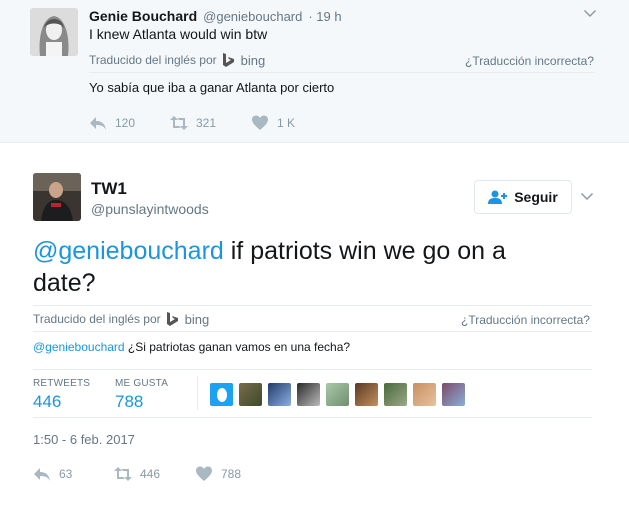 This screenshot has height=506, width=629. What do you see at coordinates (150, 209) in the screenshot?
I see `author-handle: @punslayintwoods` at bounding box center [150, 209].